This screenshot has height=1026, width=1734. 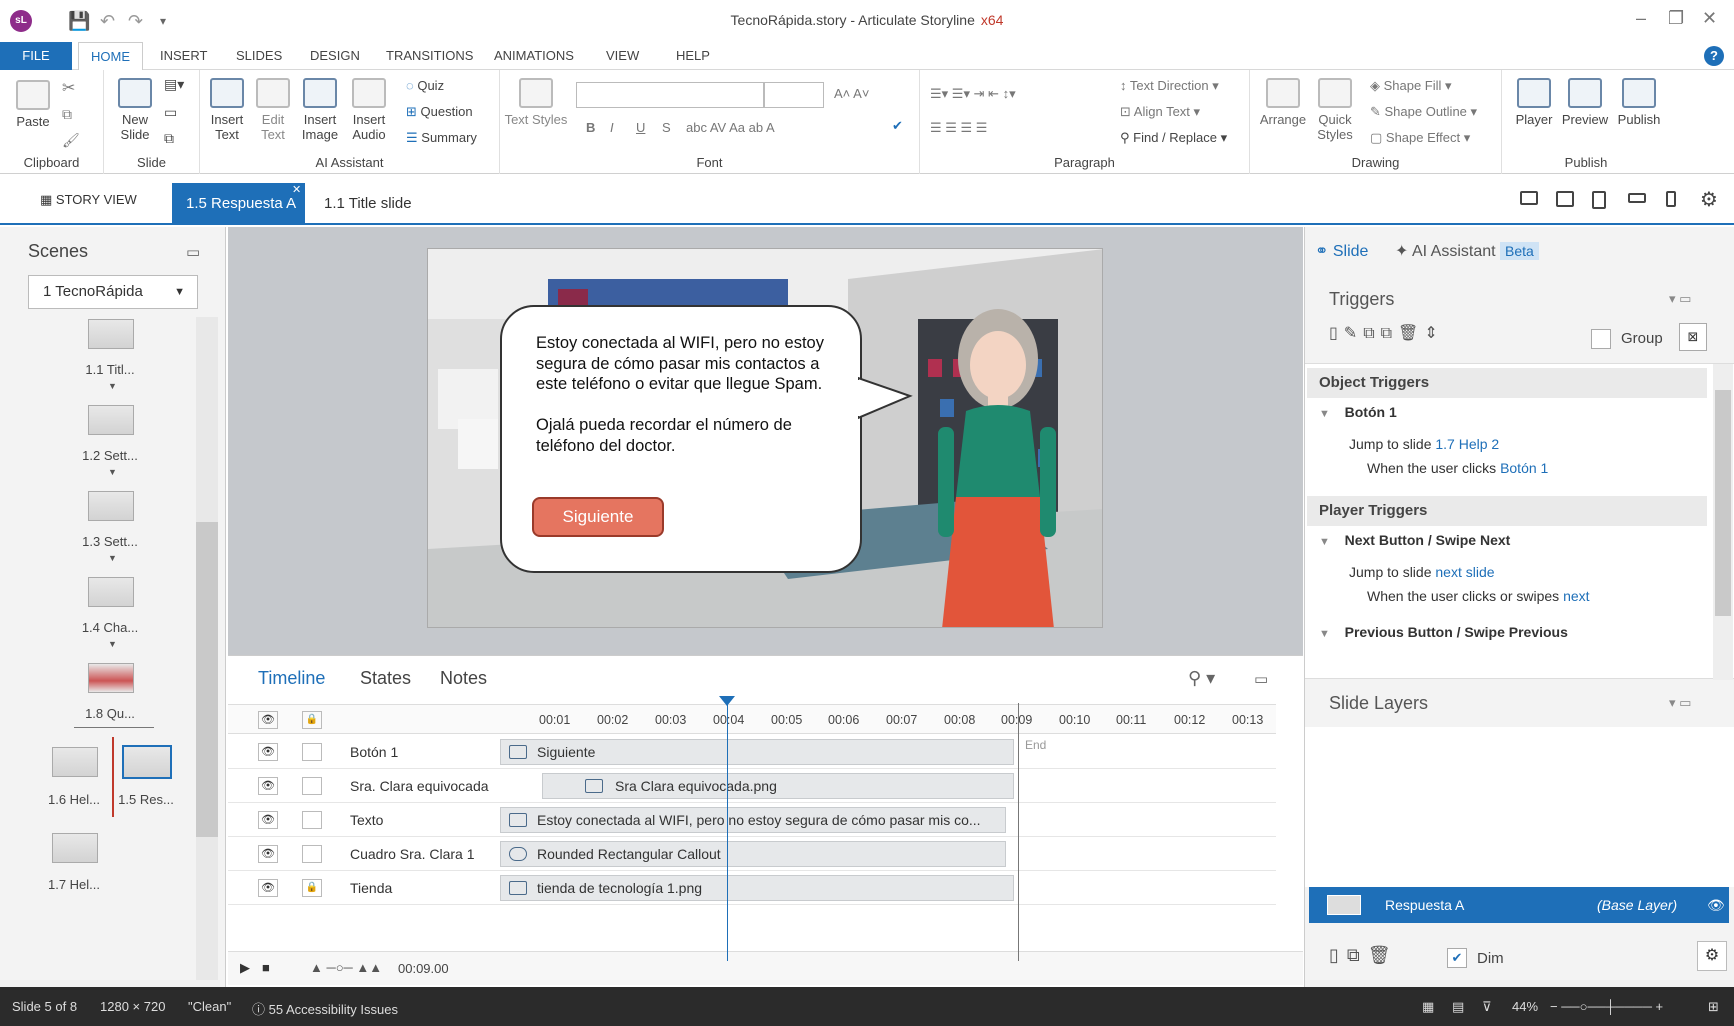 I want to click on timeline-bar: Siguiente, so click(x=757, y=752).